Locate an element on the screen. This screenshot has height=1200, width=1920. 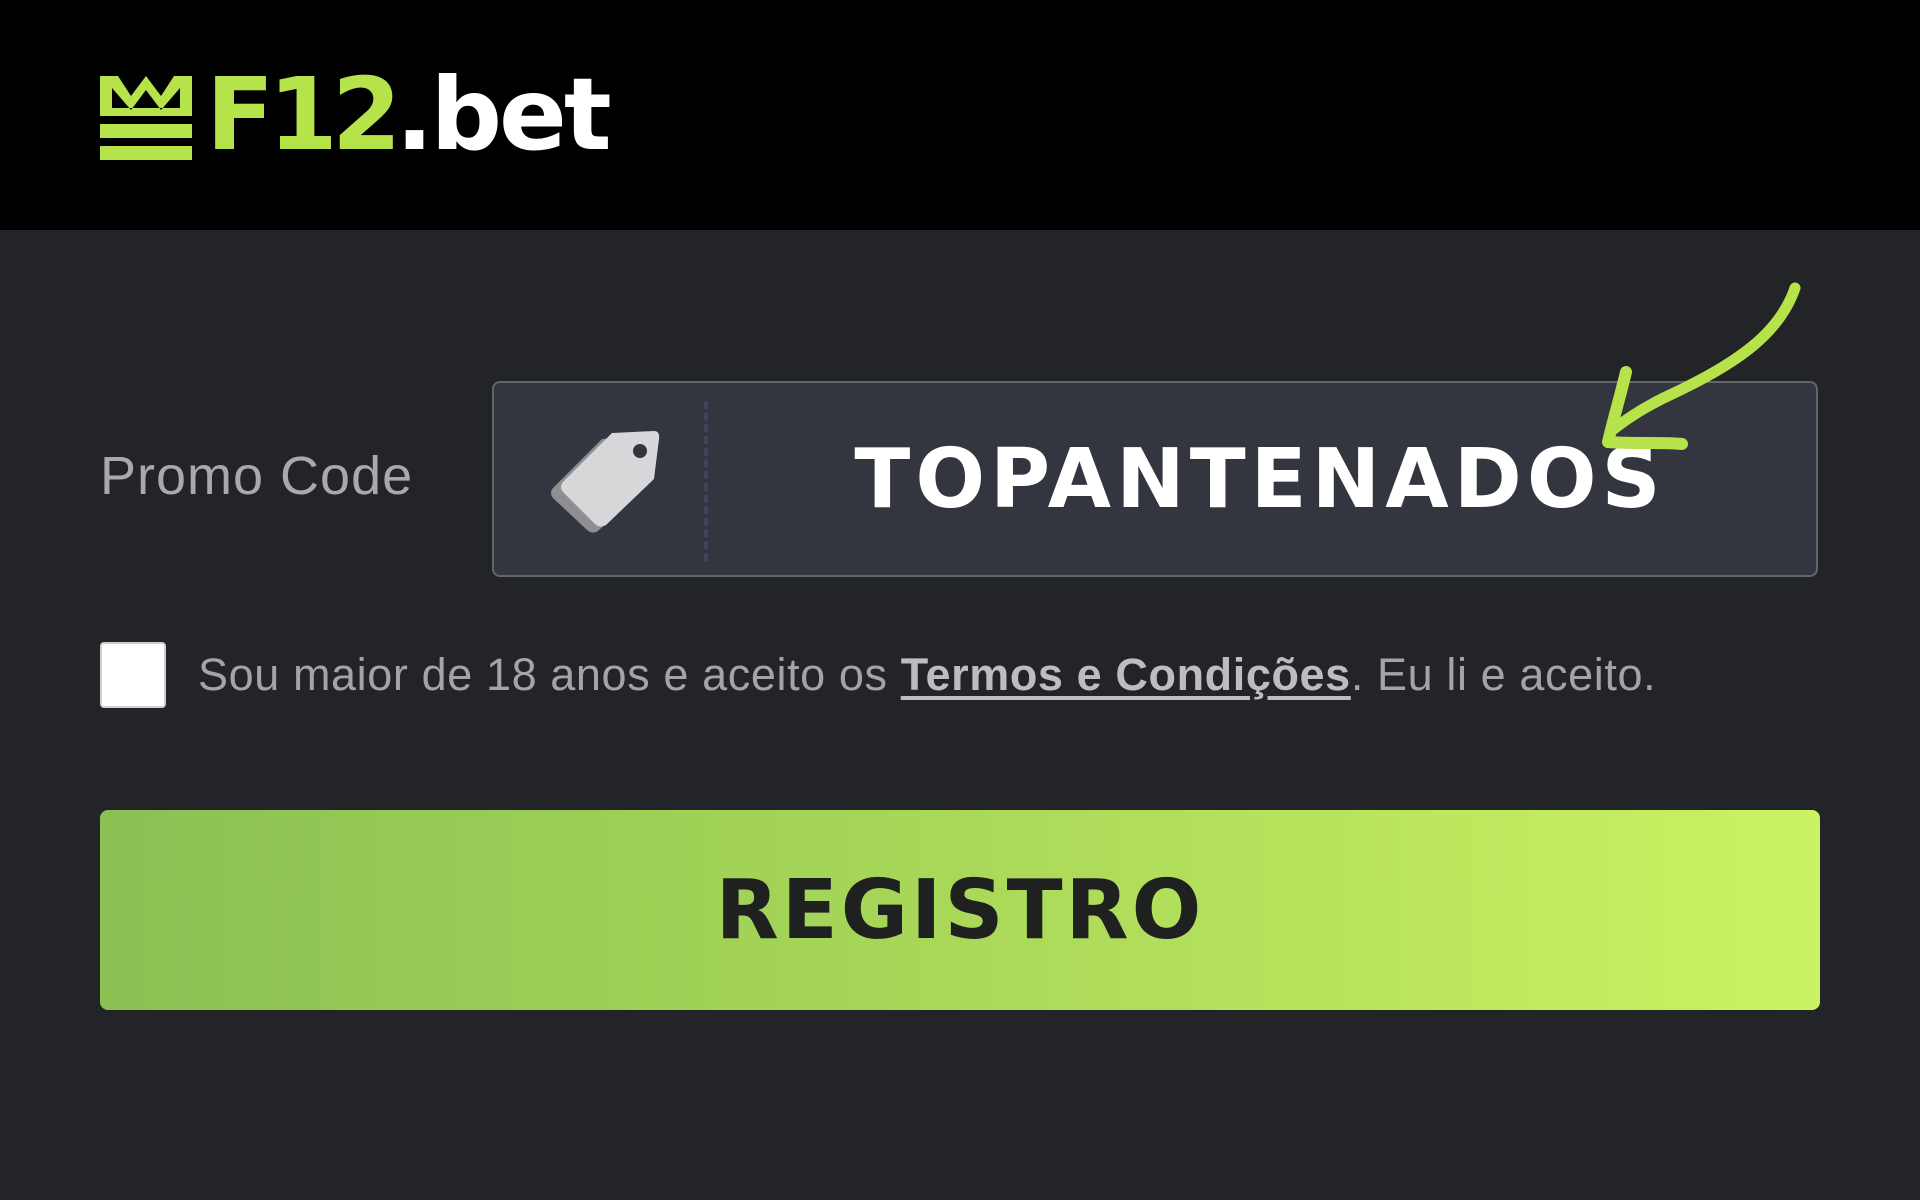
logo-bet-text: .bet is located at coordinates (503, 114).